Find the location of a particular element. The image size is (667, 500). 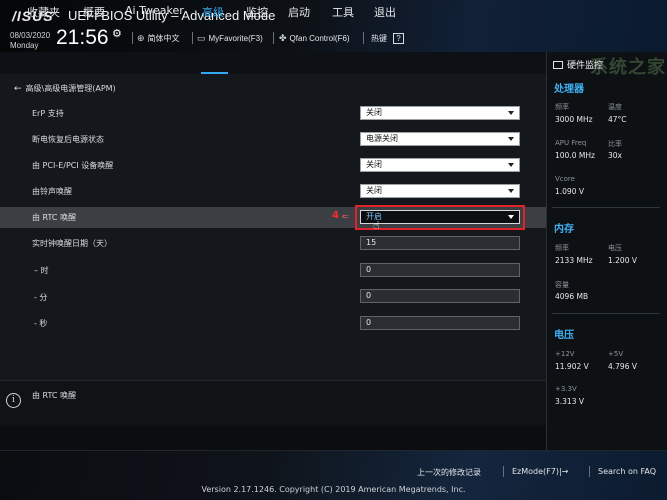

help-icon: ? is located at coordinates (398, 38).